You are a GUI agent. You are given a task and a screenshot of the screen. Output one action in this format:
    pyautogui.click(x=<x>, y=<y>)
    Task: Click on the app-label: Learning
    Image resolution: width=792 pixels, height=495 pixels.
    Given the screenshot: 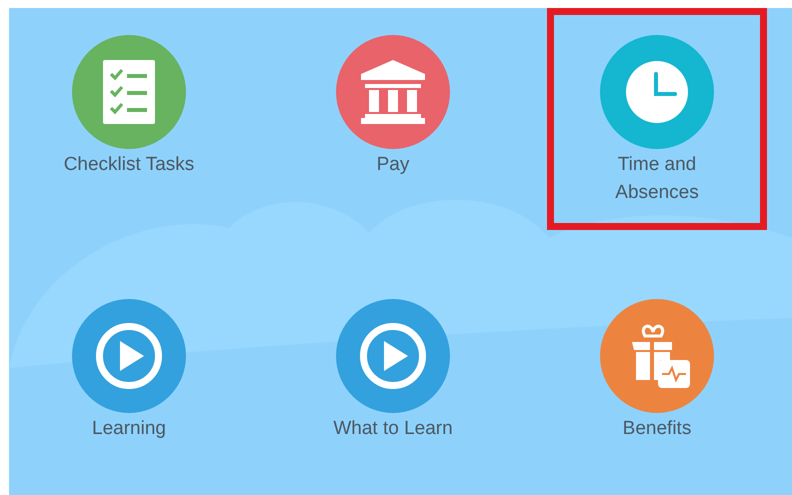 What is the action you would take?
    pyautogui.click(x=129, y=429)
    